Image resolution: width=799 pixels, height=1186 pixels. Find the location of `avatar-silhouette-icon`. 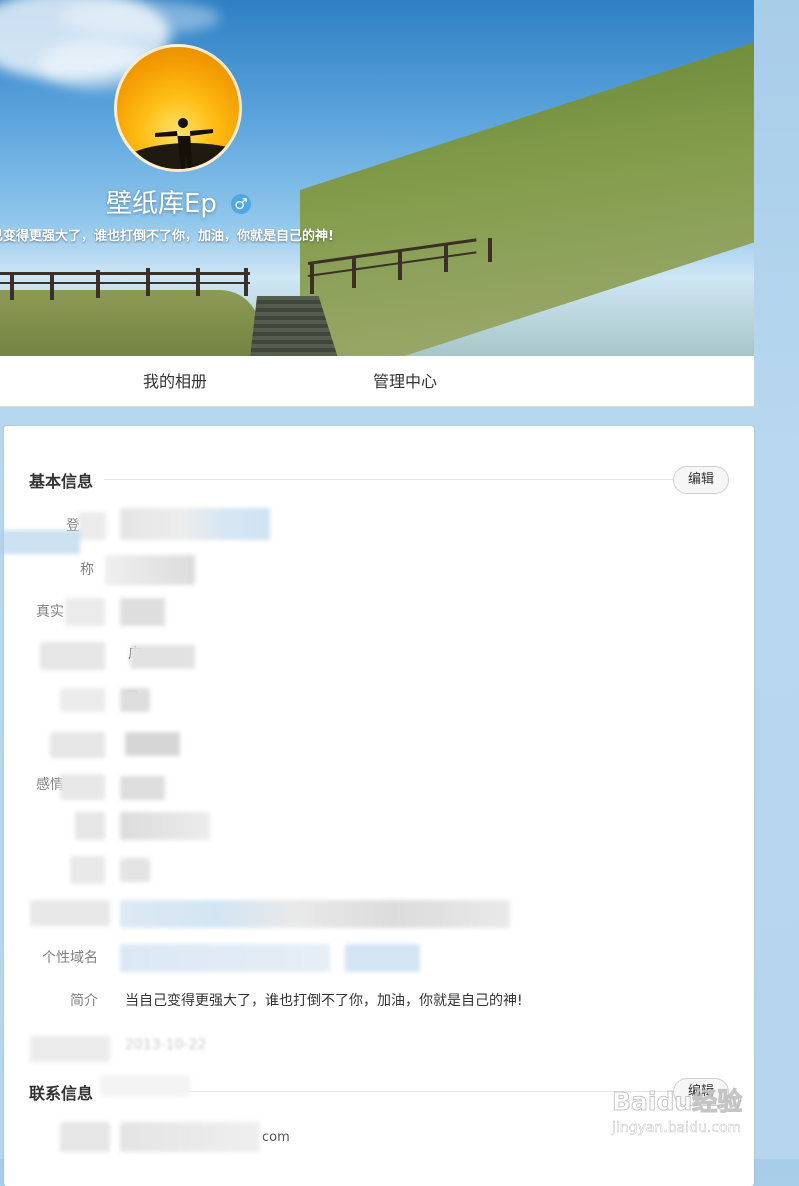

avatar-silhouette-icon is located at coordinates (179, 143).